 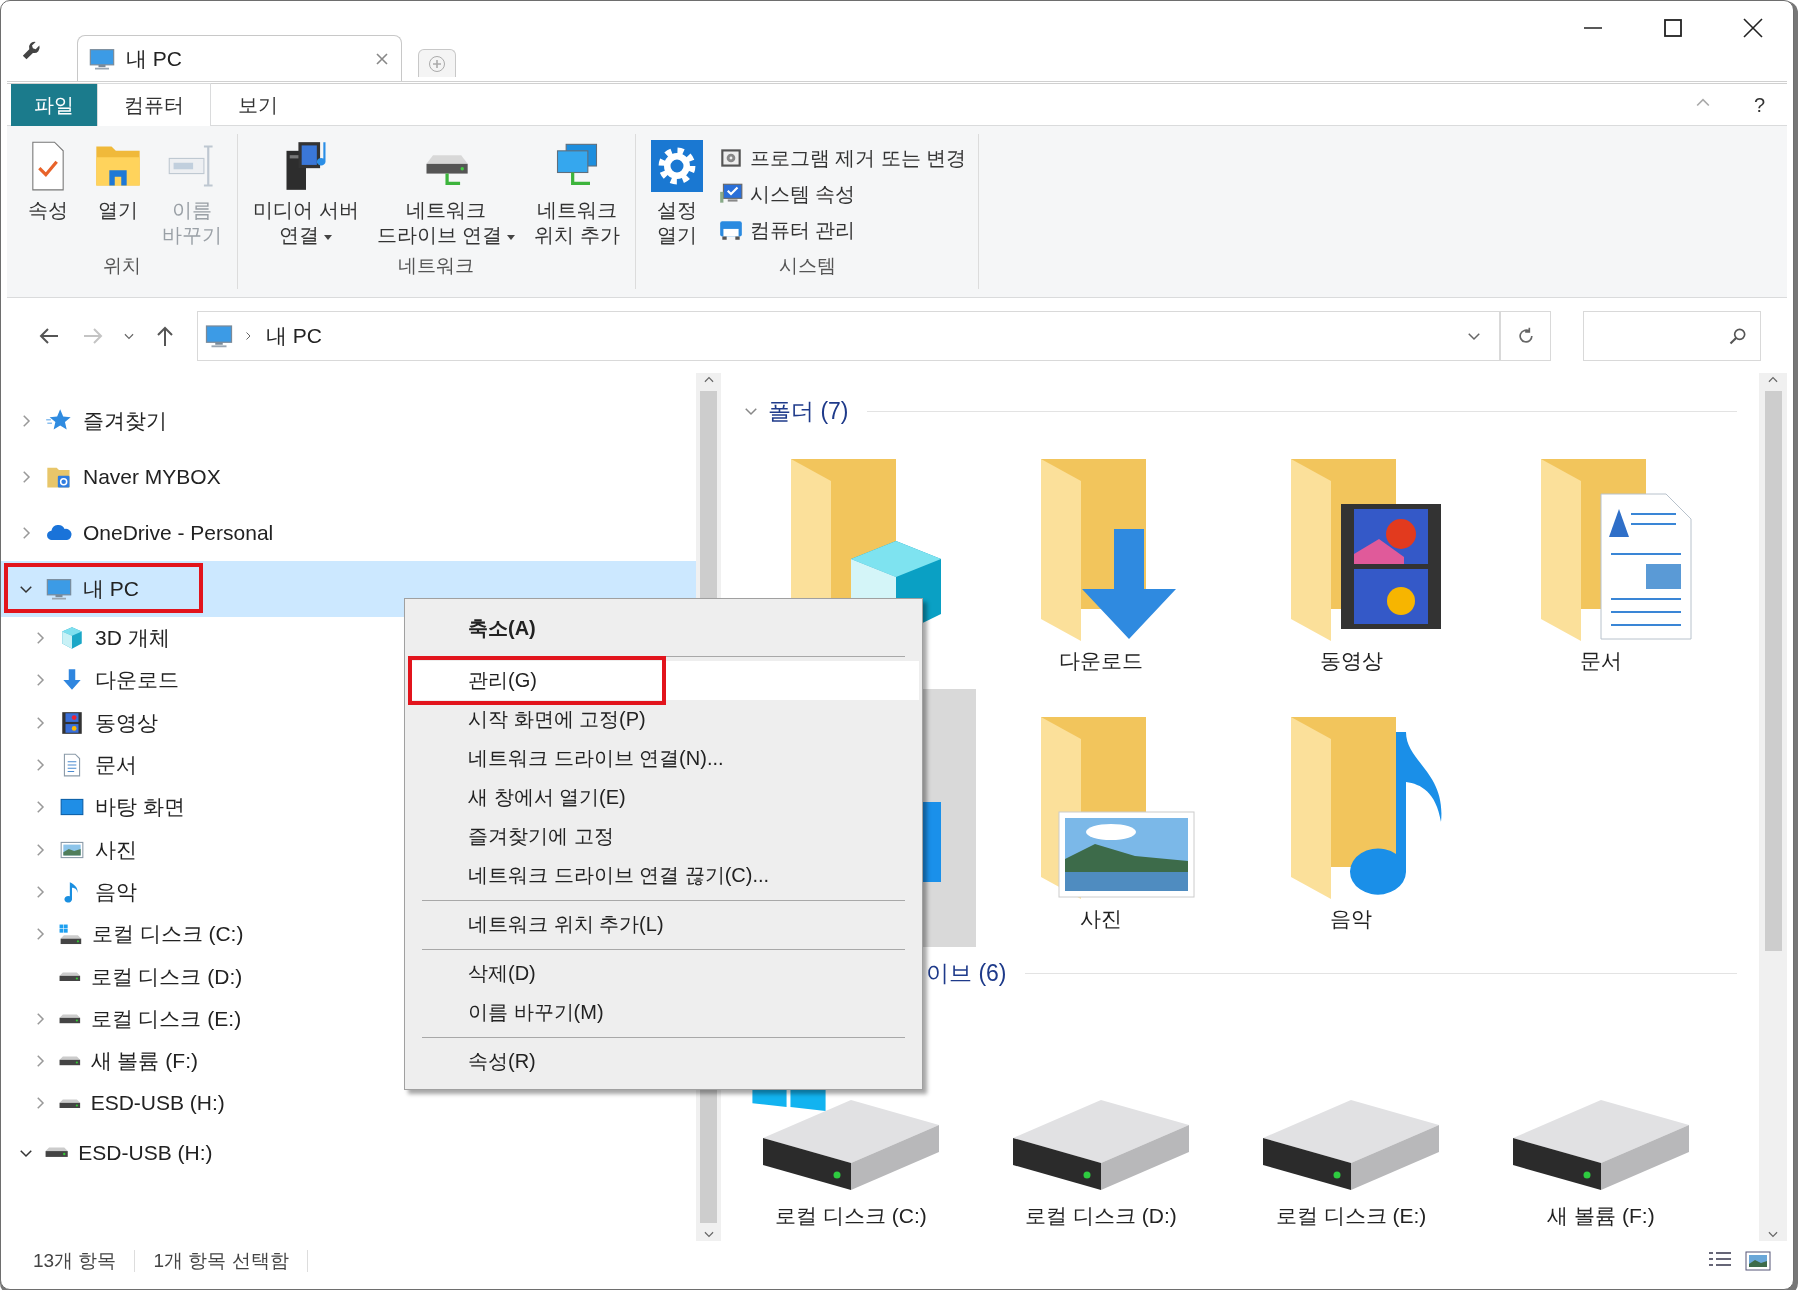 What do you see at coordinates (1351, 560) in the screenshot?
I see `folder-item: 동영상` at bounding box center [1351, 560].